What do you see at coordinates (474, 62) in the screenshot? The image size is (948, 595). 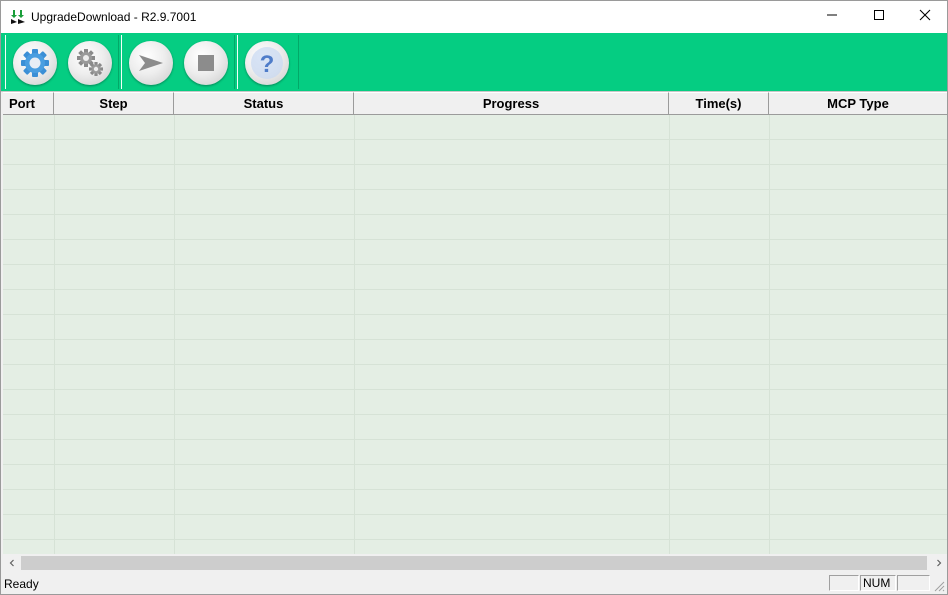 I see `toolbar: ?` at bounding box center [474, 62].